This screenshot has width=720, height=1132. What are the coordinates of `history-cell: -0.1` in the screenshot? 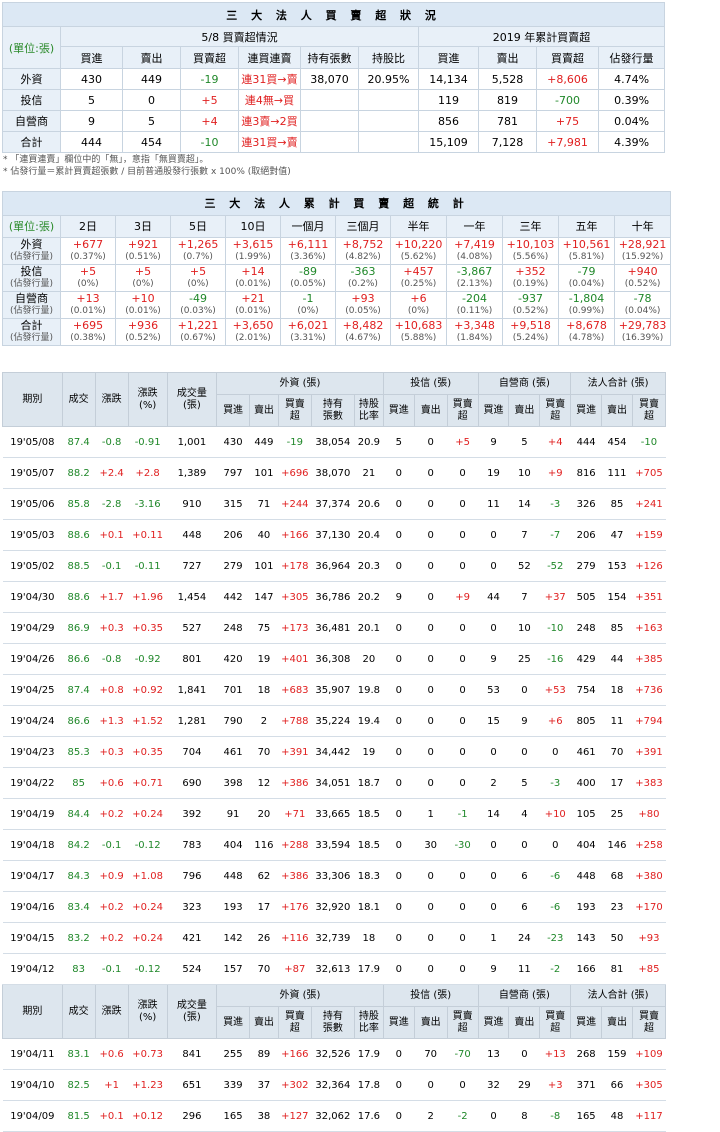 It's located at (112, 566).